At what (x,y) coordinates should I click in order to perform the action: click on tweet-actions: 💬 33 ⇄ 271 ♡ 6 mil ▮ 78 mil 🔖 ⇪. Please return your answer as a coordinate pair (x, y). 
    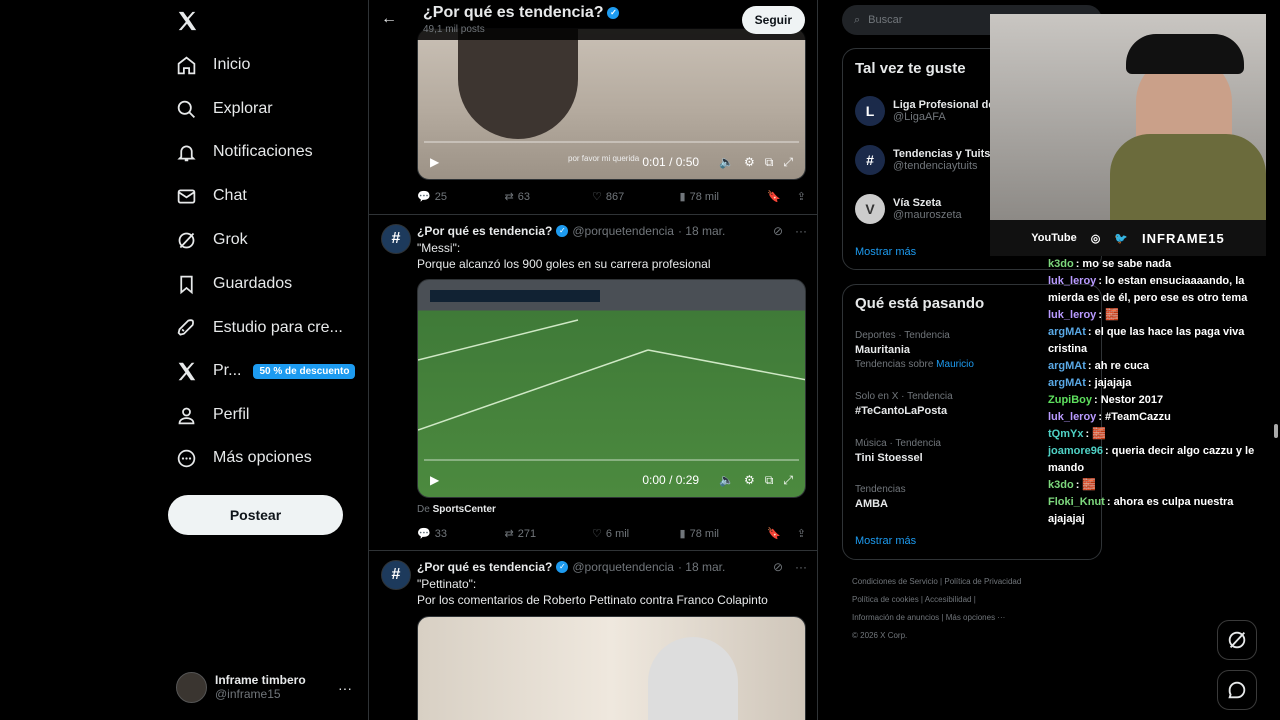
    Looking at the image, I should click on (611, 534).